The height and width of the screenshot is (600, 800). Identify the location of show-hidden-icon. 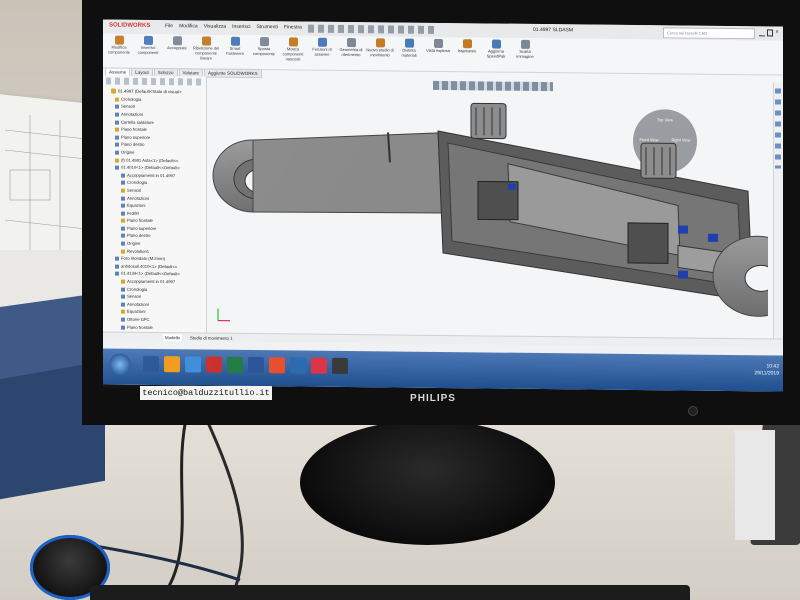
(293, 42).